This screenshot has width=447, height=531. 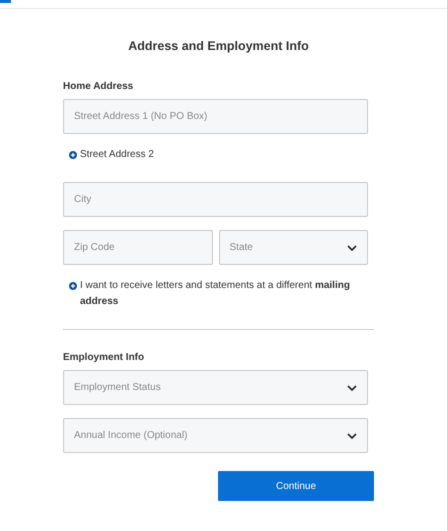 I want to click on continue-button: Continue, so click(x=296, y=486).